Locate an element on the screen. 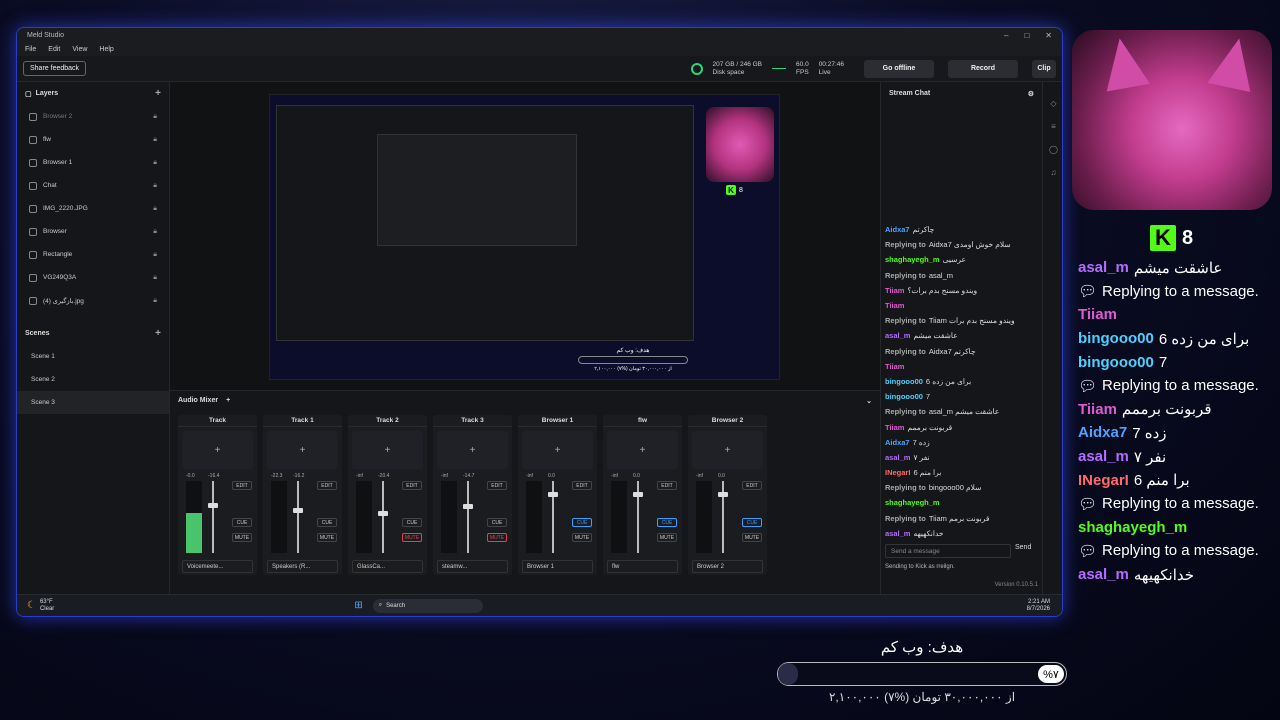  record-button: Record is located at coordinates (983, 68).